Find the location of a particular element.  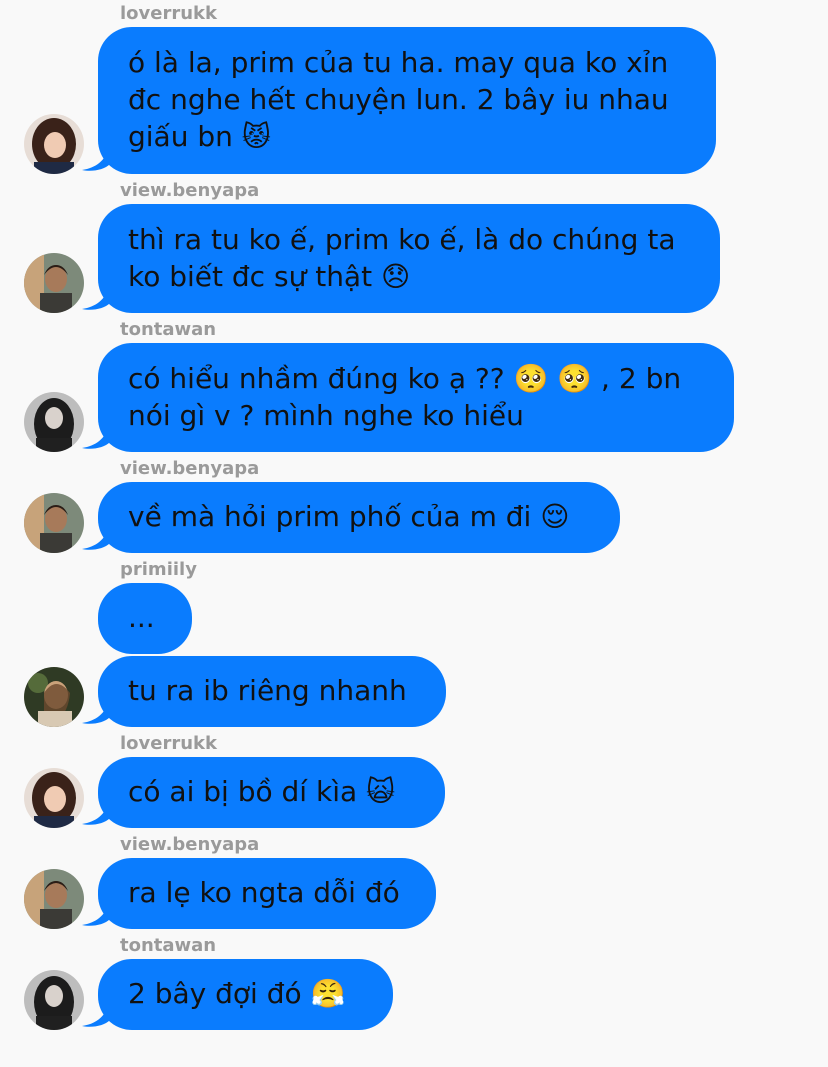

message-bubble: về mà hỏi prim phố của m đi 😌 is located at coordinates (359, 517).